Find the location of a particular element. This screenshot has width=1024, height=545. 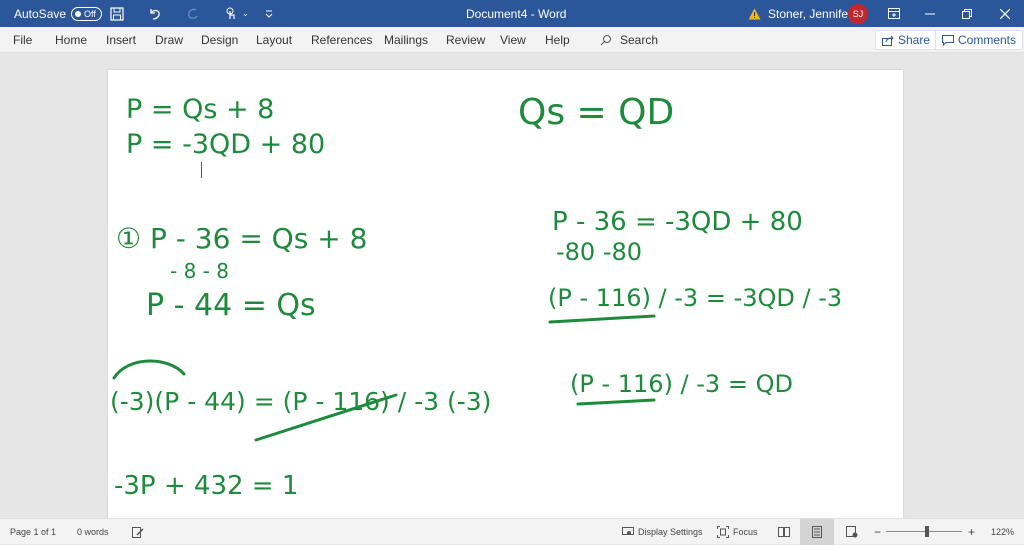

svg-text: -80 -80 is located at coordinates (599, 252).